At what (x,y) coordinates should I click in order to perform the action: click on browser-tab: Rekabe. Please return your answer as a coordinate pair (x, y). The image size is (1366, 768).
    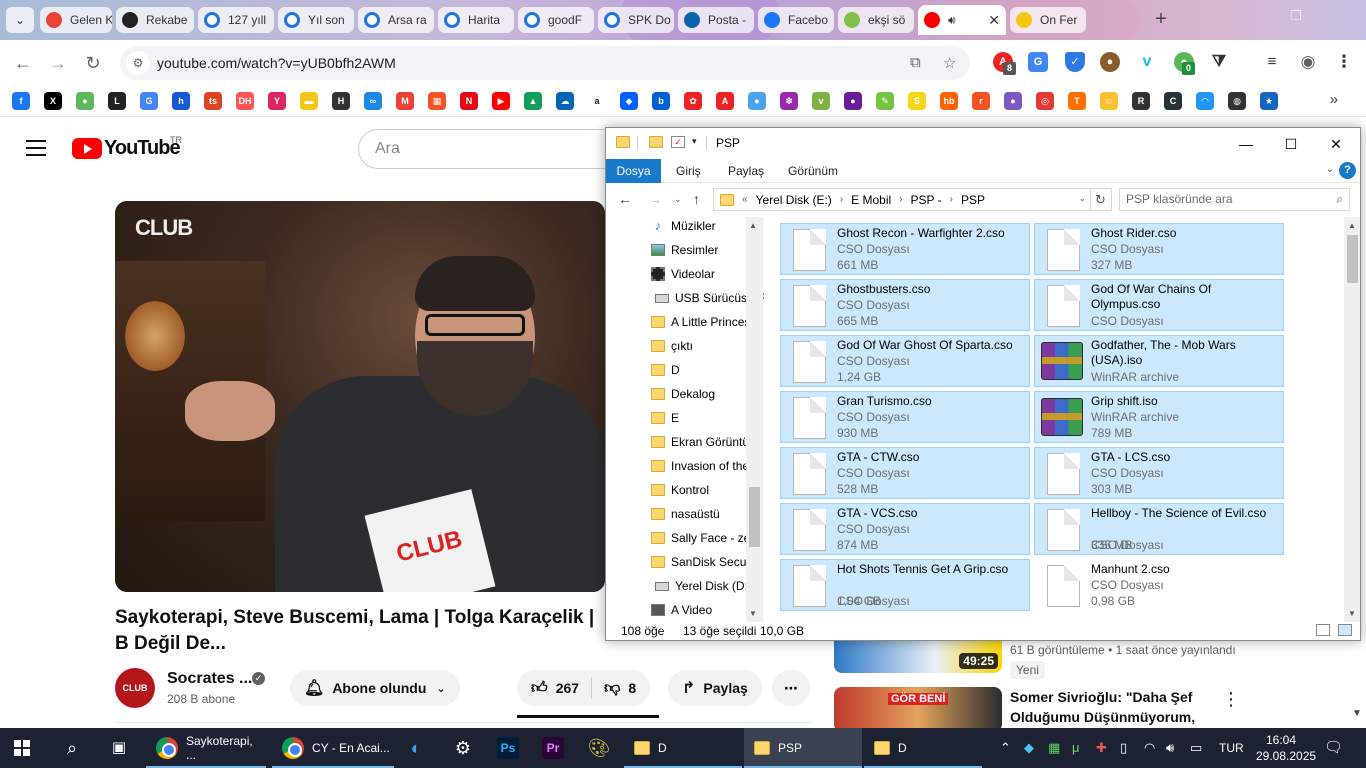
    Looking at the image, I should click on (155, 20).